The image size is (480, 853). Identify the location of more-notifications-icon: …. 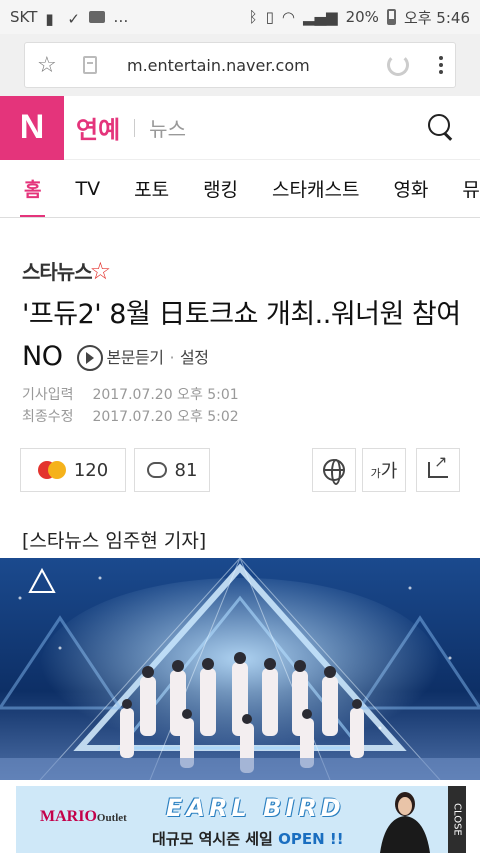
(121, 17).